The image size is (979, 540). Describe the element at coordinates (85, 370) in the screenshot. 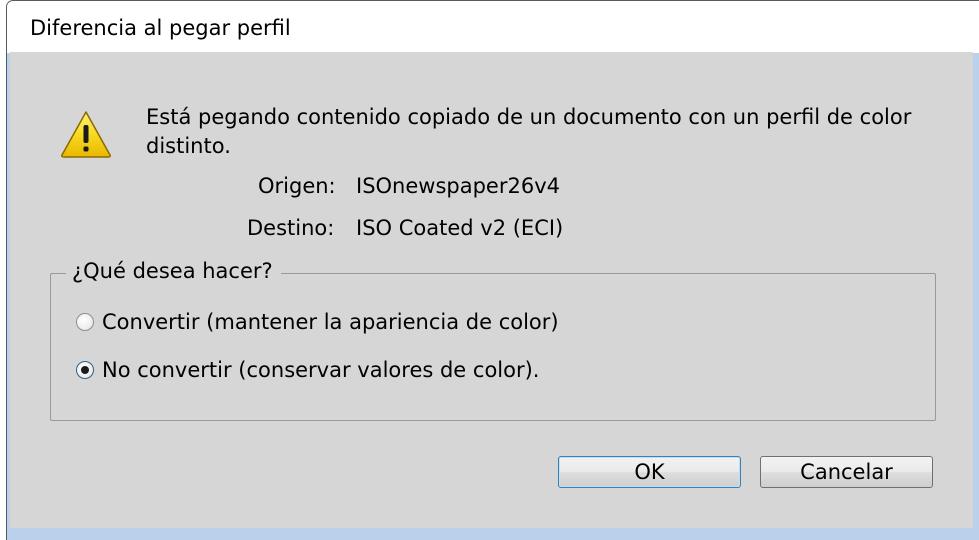

I see `radio-no-convert-button` at that location.